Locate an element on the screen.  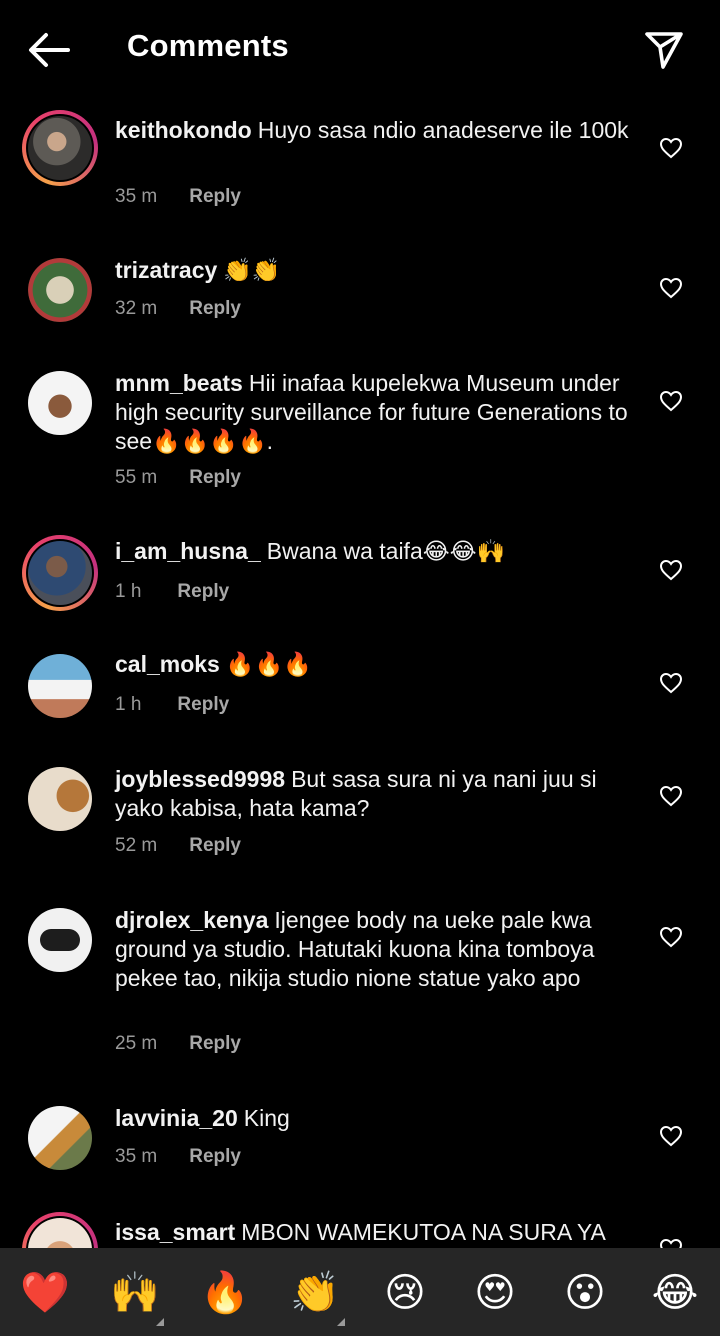
page-title: Comments is located at coordinates (208, 45).